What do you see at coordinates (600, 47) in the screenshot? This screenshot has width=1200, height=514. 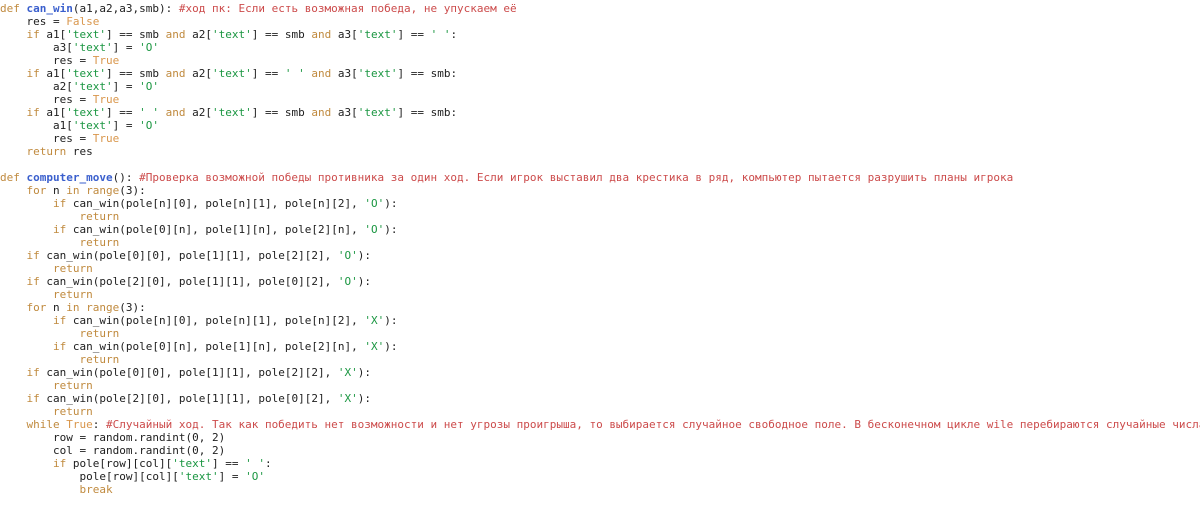 I see `code-line: a3['text'] = 'O'` at bounding box center [600, 47].